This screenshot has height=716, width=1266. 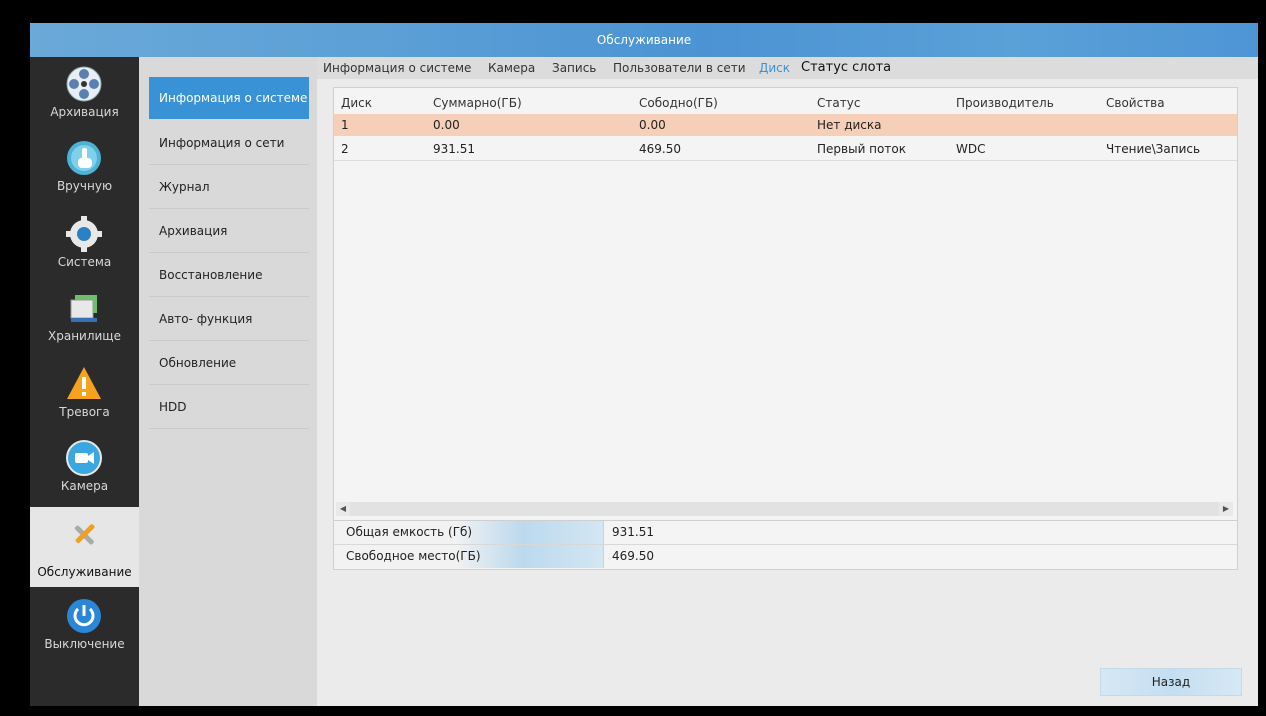 I want to click on tab-disk: Диск, so click(x=774, y=68).